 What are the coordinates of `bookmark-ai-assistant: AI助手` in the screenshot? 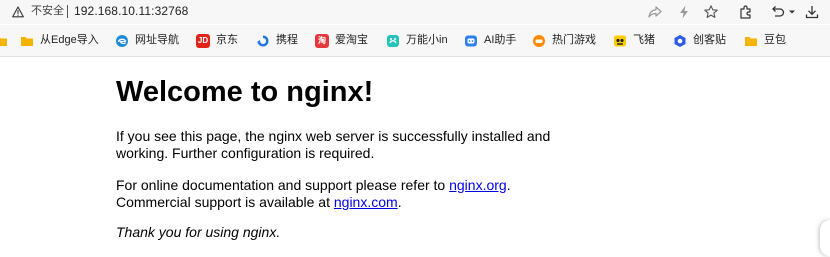 It's located at (490, 40).